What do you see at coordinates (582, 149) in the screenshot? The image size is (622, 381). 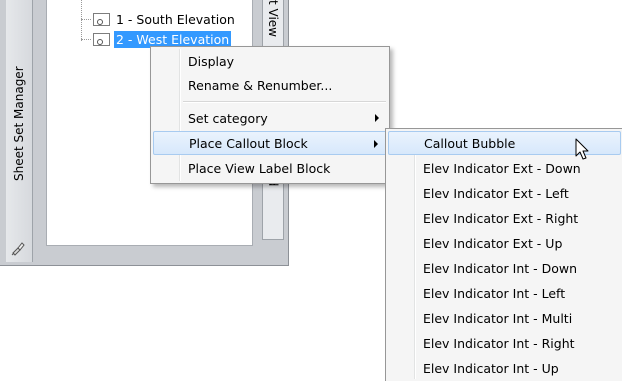 I see `mouse-pointer-icon` at bounding box center [582, 149].